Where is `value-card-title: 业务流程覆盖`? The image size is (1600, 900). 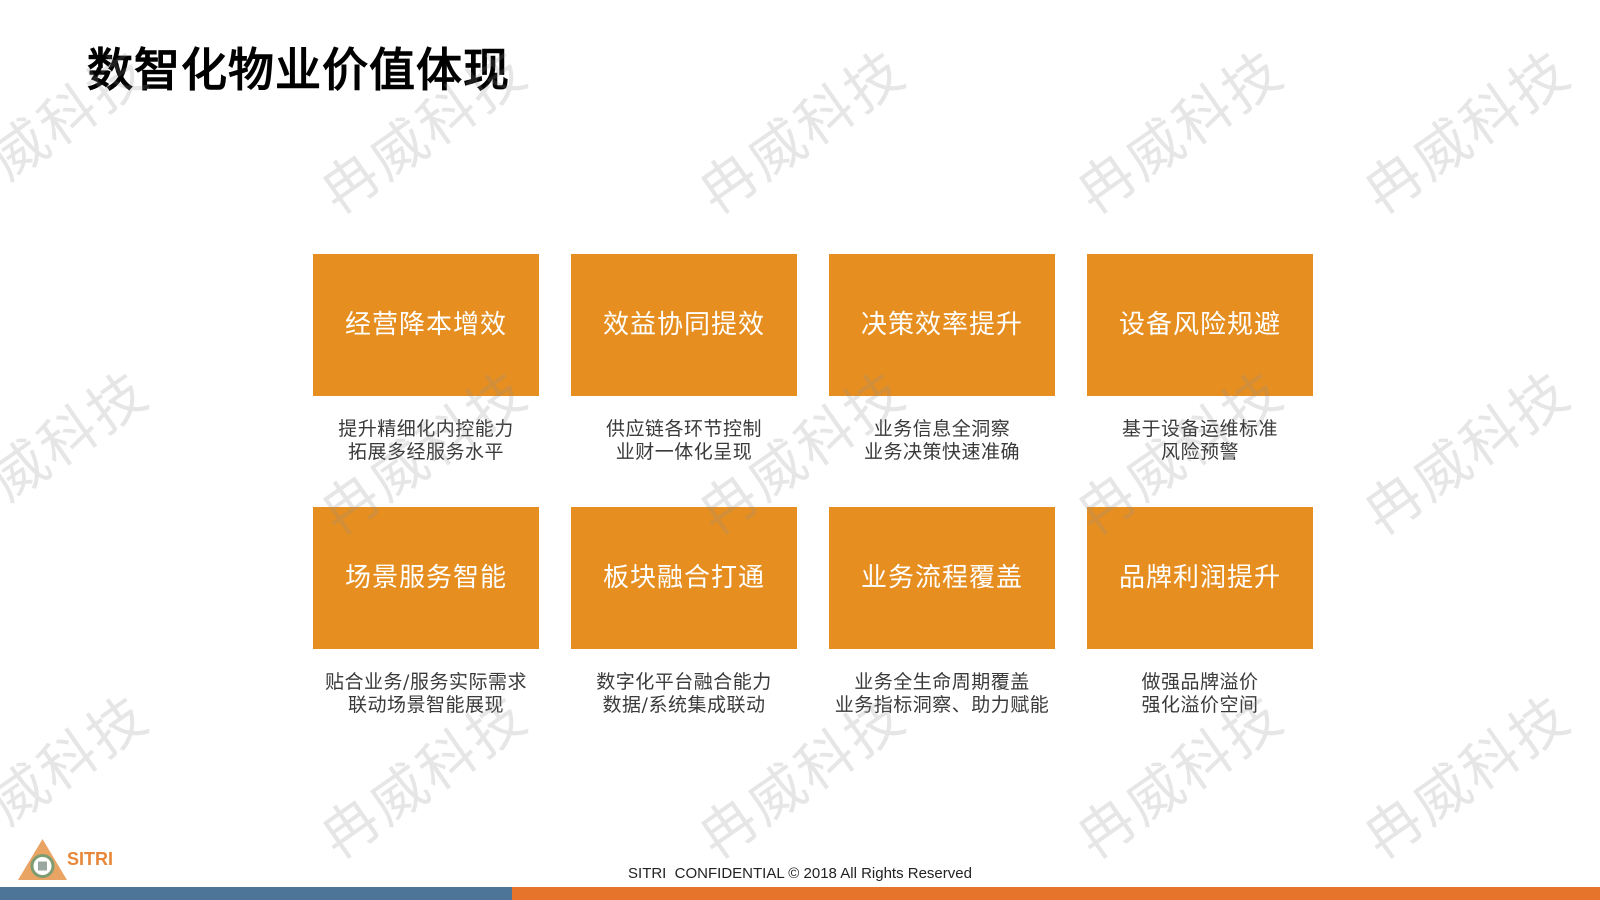 value-card-title: 业务流程覆盖 is located at coordinates (941, 578).